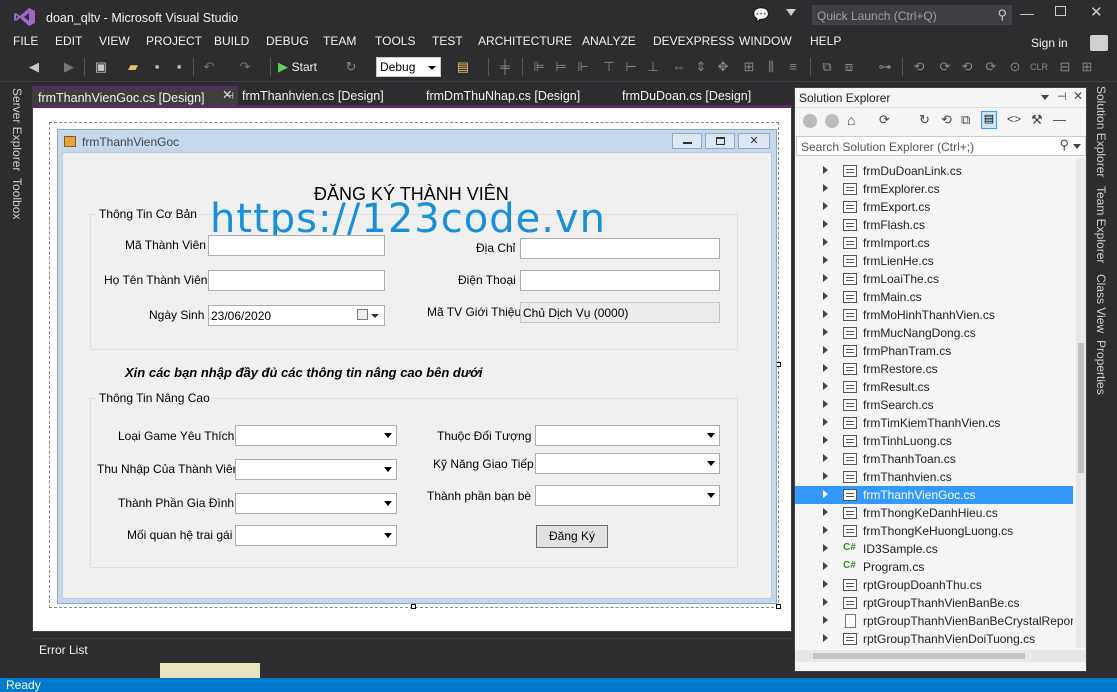 Image resolution: width=1117 pixels, height=692 pixels. Describe the element at coordinates (505, 67) in the screenshot. I see `align-icon: ╪` at that location.